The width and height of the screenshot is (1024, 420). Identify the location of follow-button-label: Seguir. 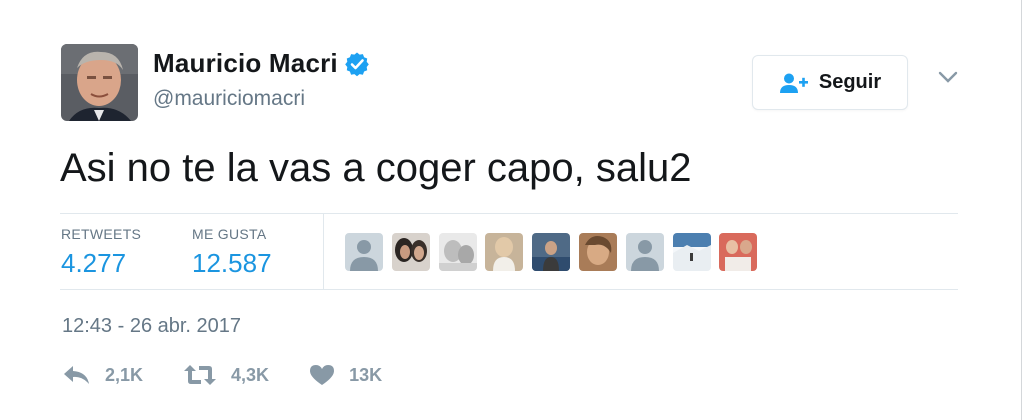
(850, 82).